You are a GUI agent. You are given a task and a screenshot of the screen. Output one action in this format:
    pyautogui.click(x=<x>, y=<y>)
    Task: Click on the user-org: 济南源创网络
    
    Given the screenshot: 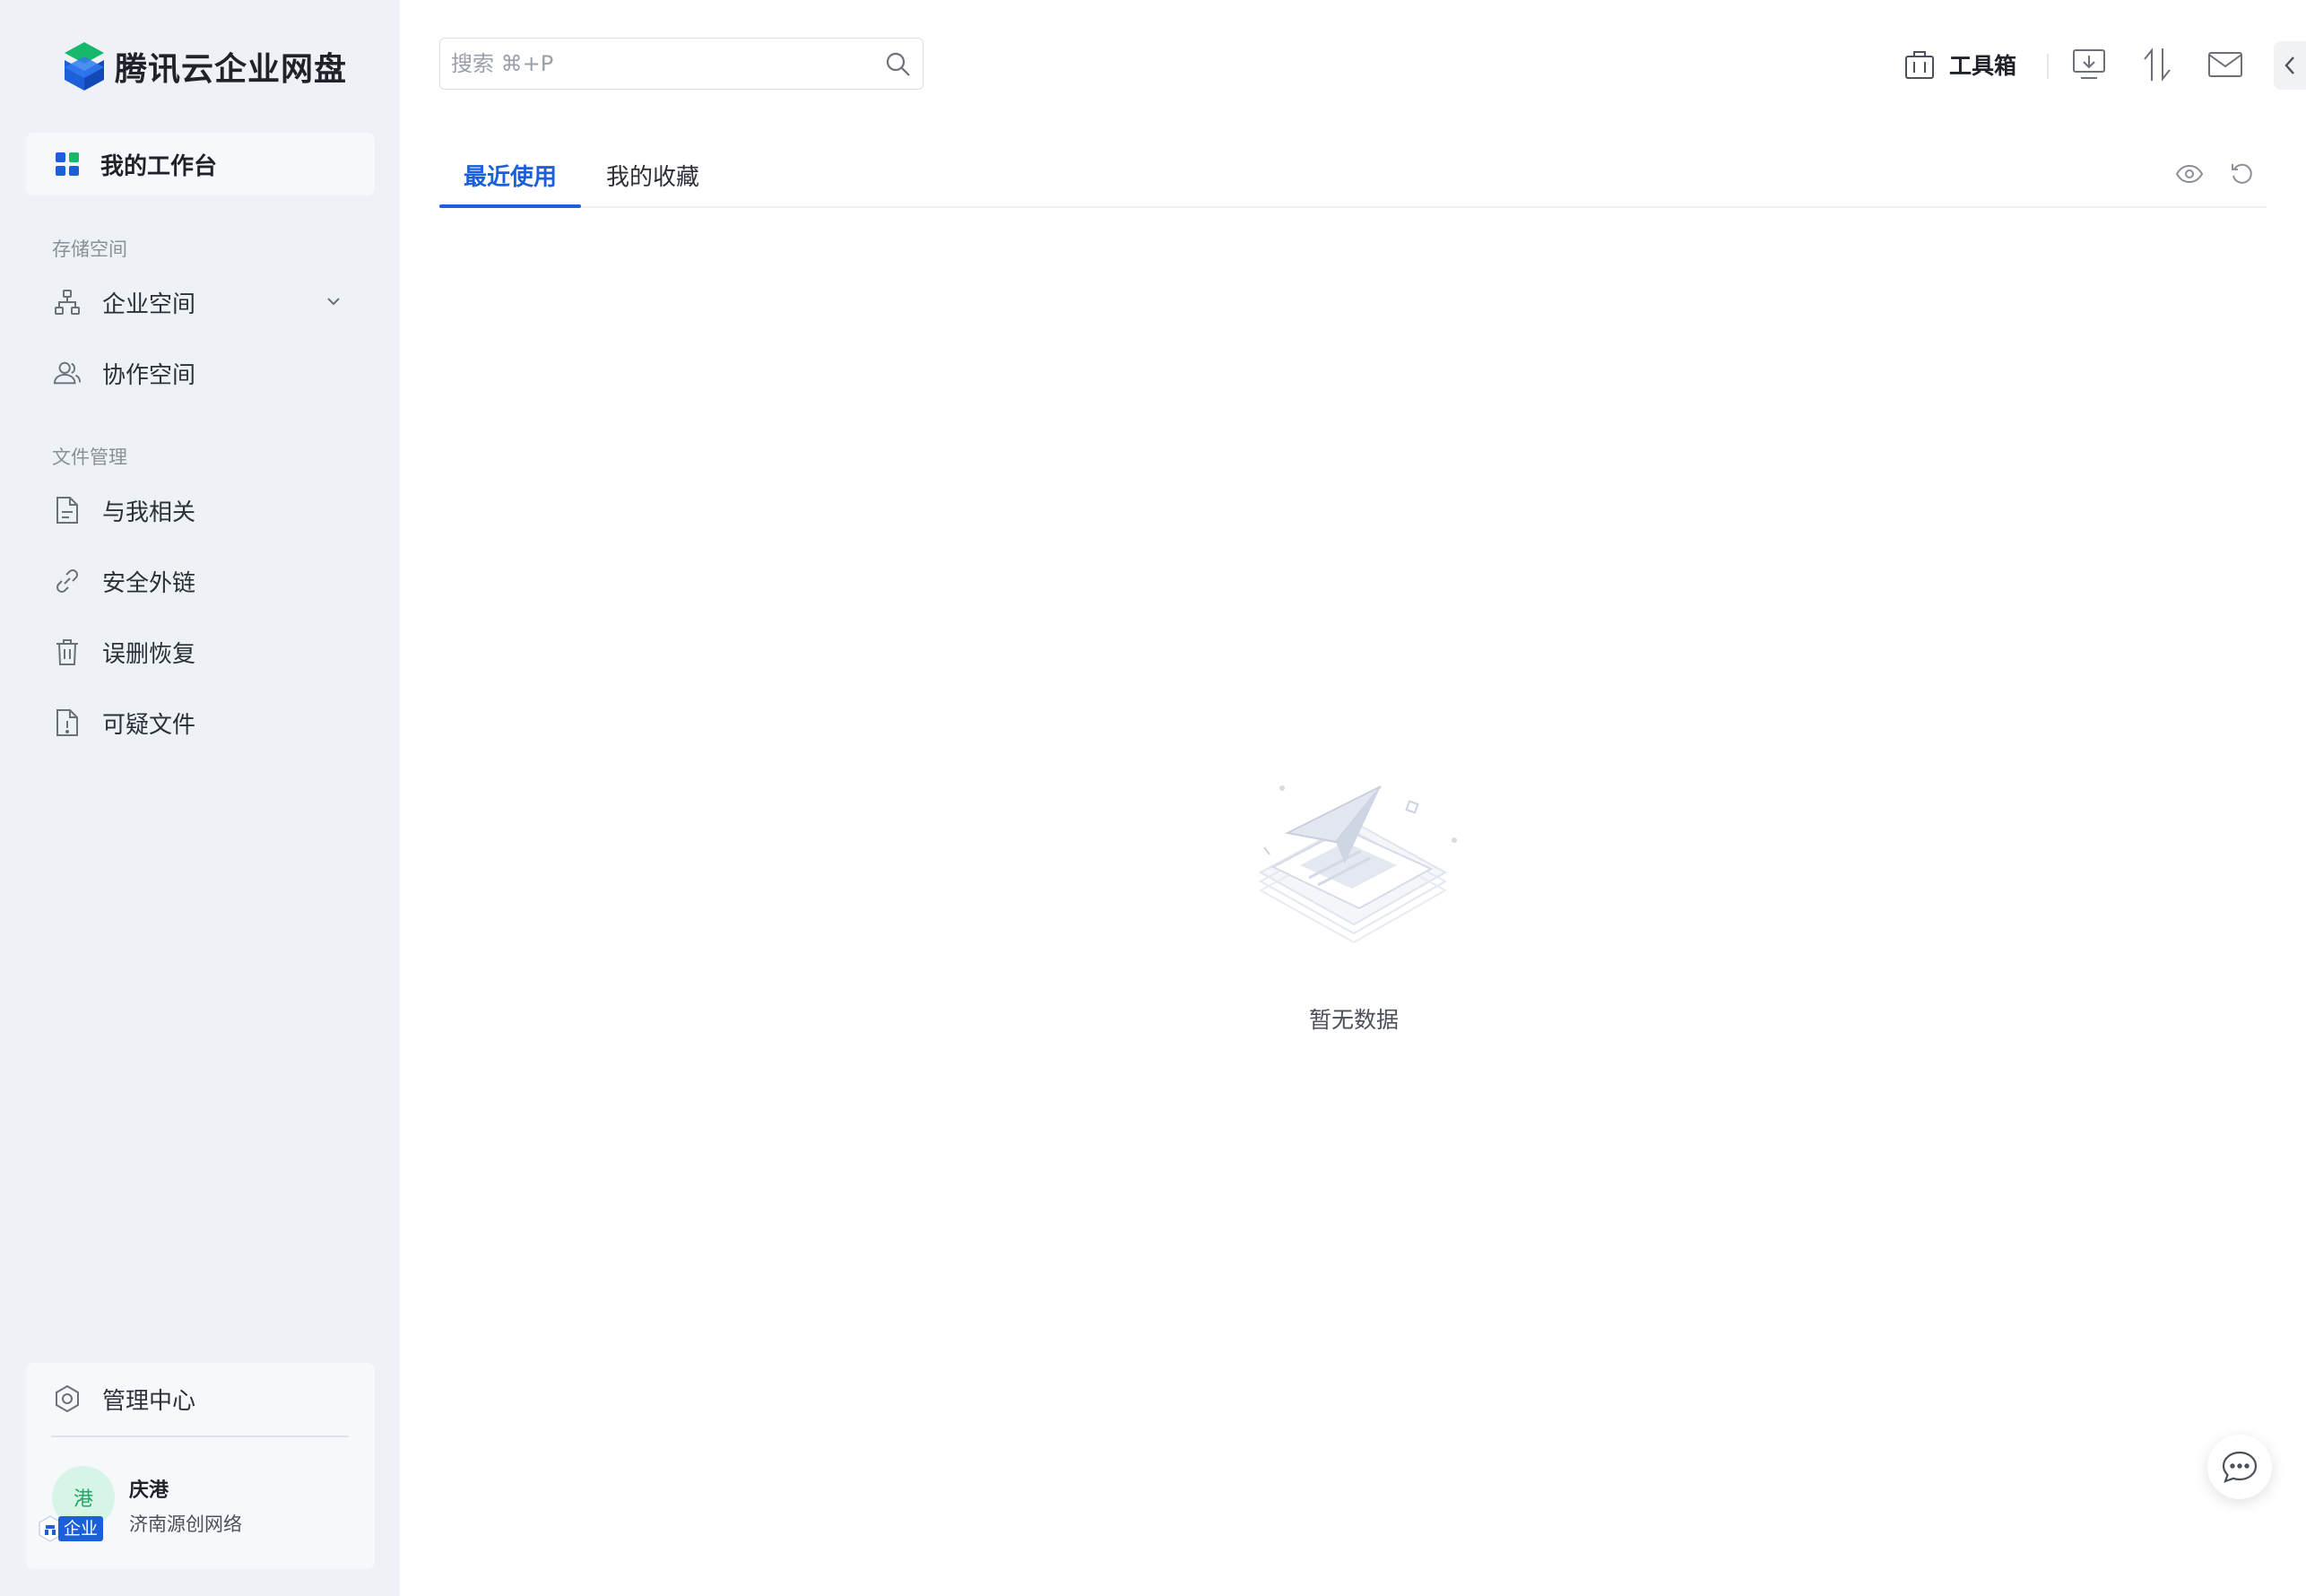 What is the action you would take?
    pyautogui.click(x=185, y=1524)
    